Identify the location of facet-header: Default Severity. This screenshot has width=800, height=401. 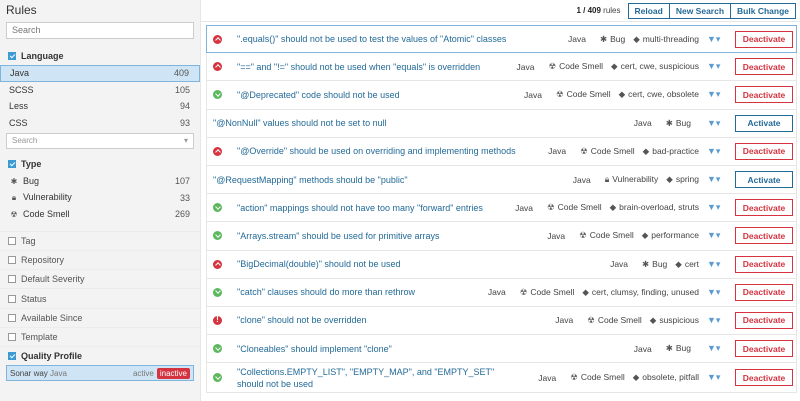
(100, 278).